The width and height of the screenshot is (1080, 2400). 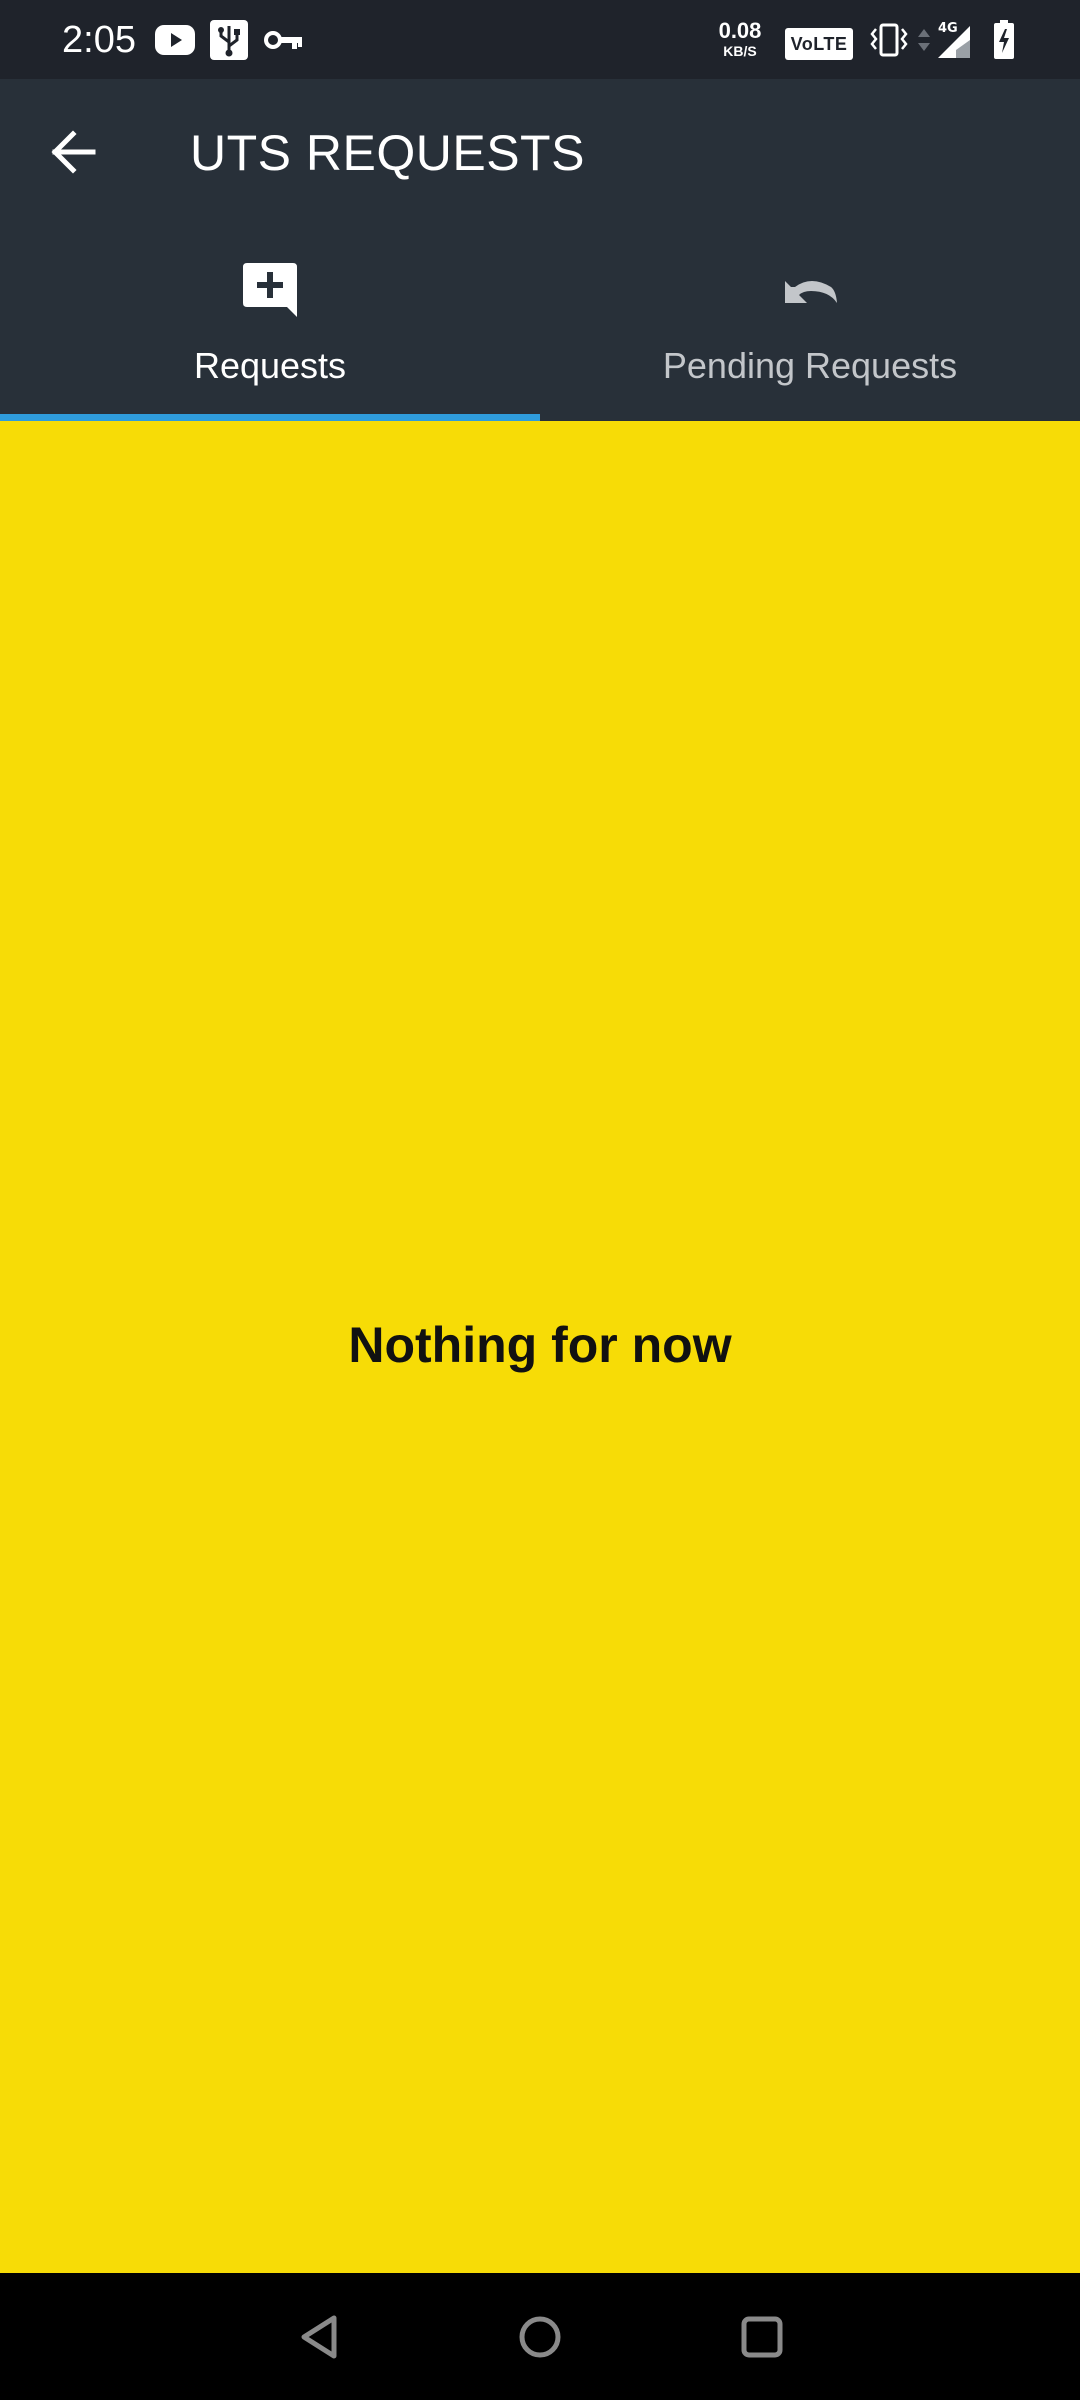 I want to click on data-arrows-icon, so click(x=924, y=39).